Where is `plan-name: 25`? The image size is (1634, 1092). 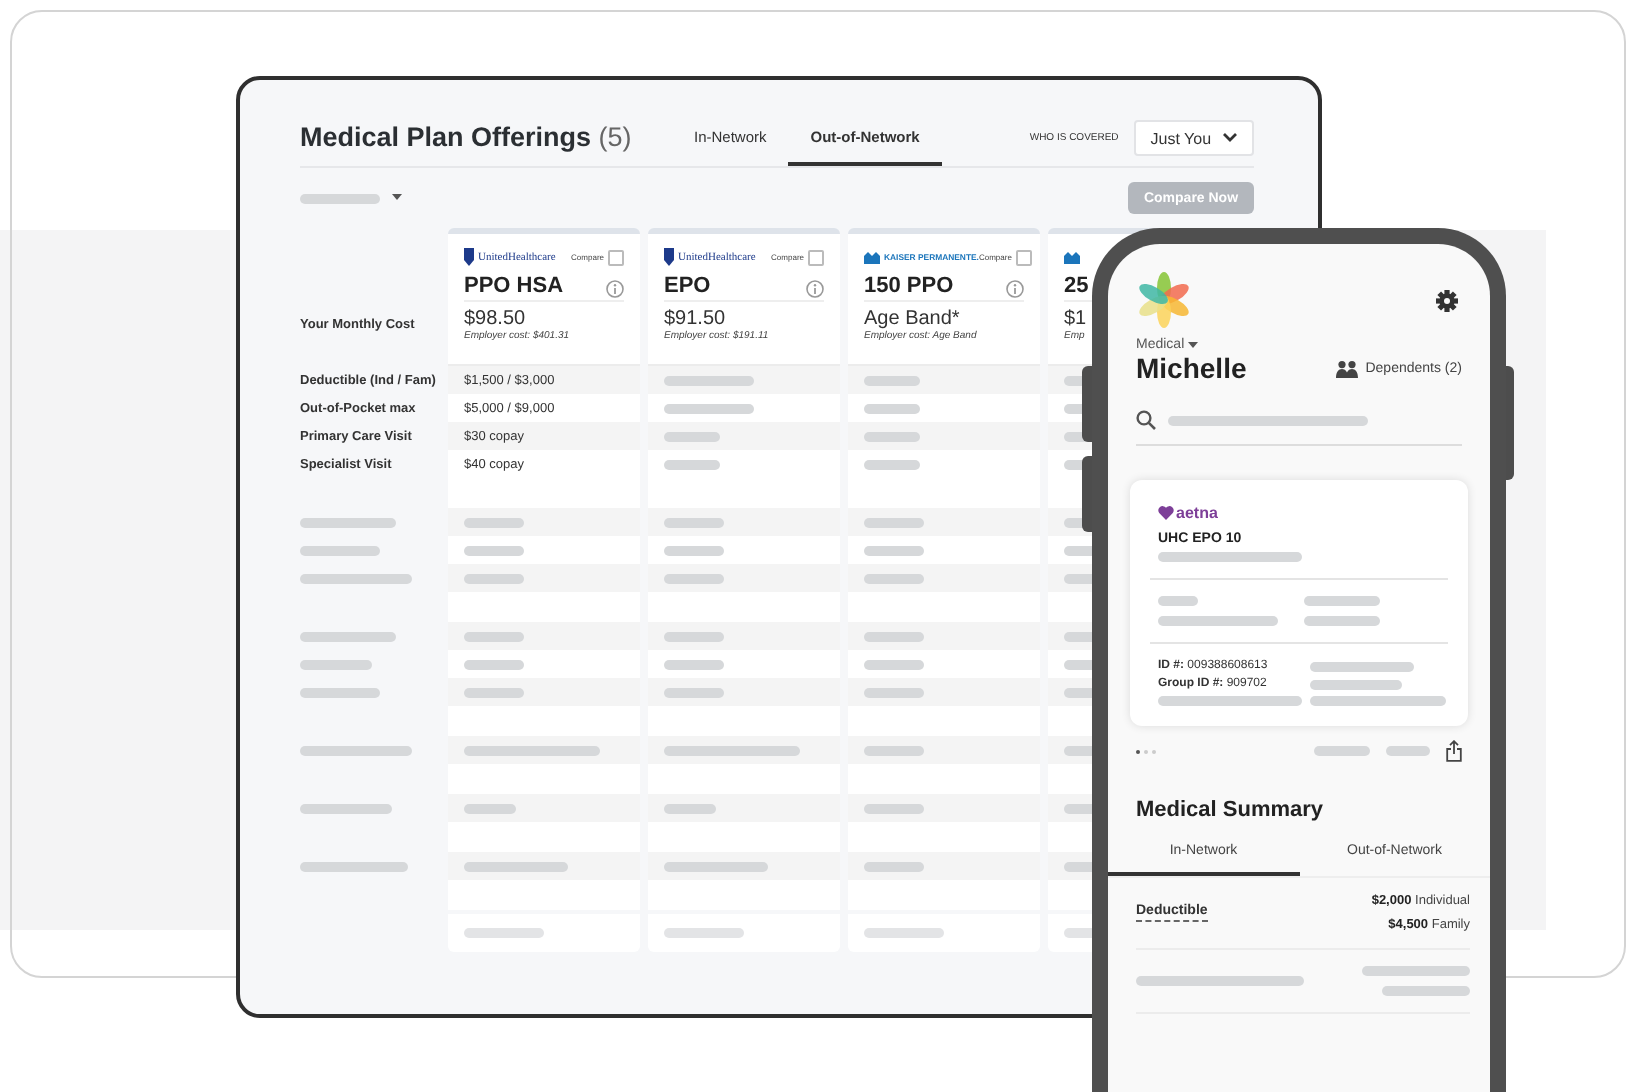
plan-name: 25 is located at coordinates (1076, 286).